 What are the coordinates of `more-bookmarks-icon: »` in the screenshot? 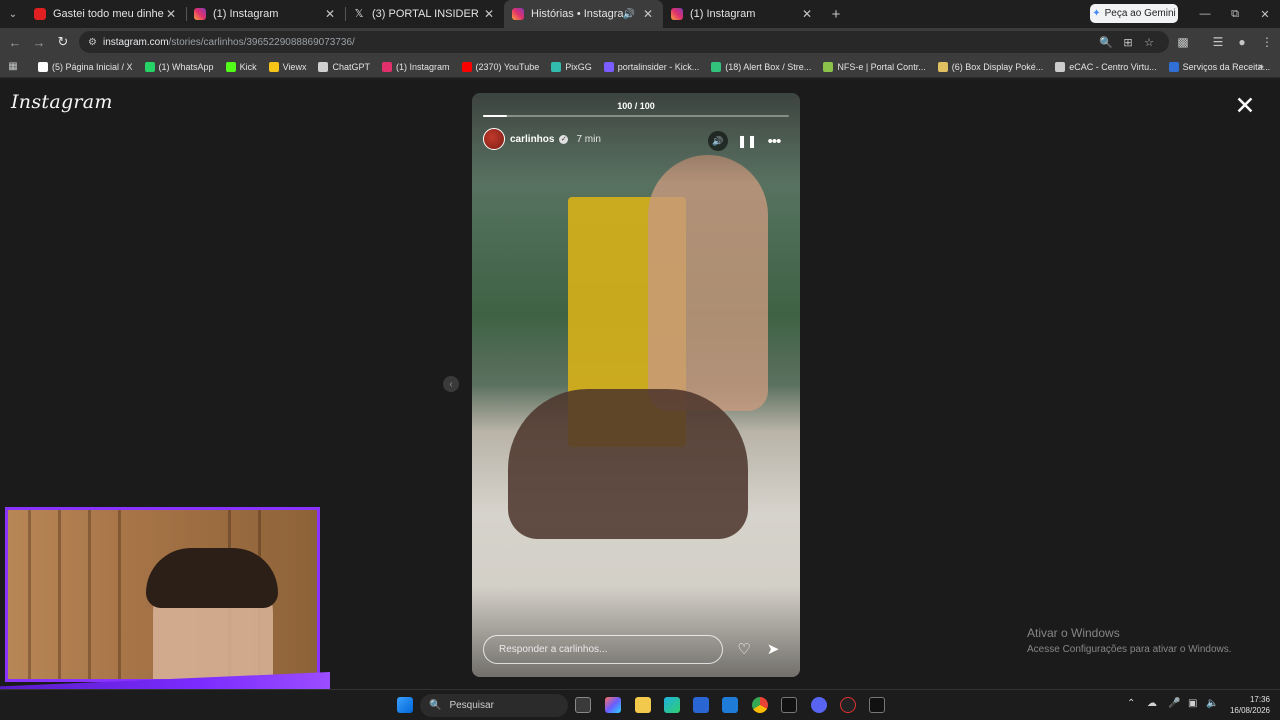 It's located at (1261, 67).